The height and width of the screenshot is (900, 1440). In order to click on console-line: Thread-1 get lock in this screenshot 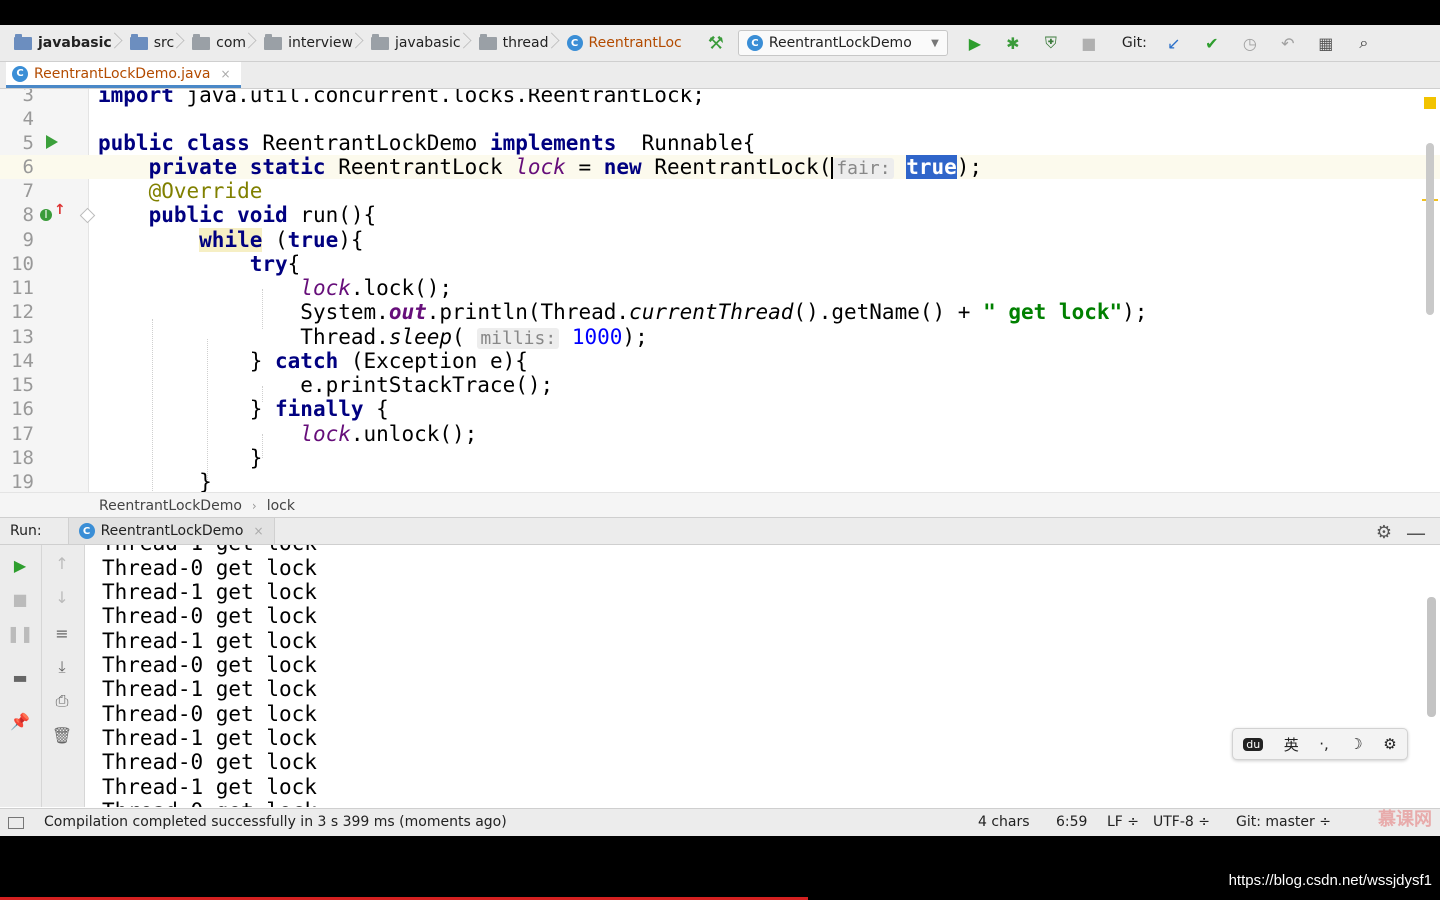, I will do `click(209, 787)`.